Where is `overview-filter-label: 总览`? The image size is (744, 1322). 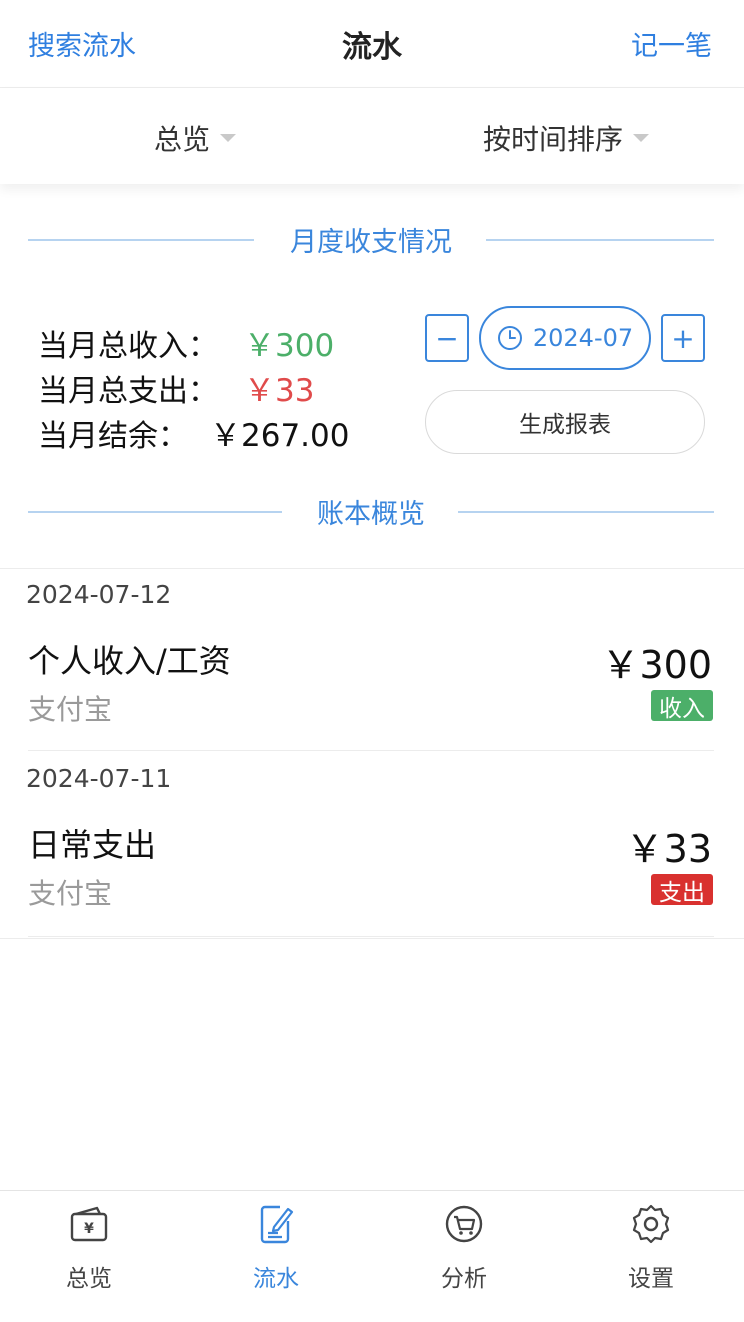
overview-filter-label: 总览 is located at coordinates (182, 139).